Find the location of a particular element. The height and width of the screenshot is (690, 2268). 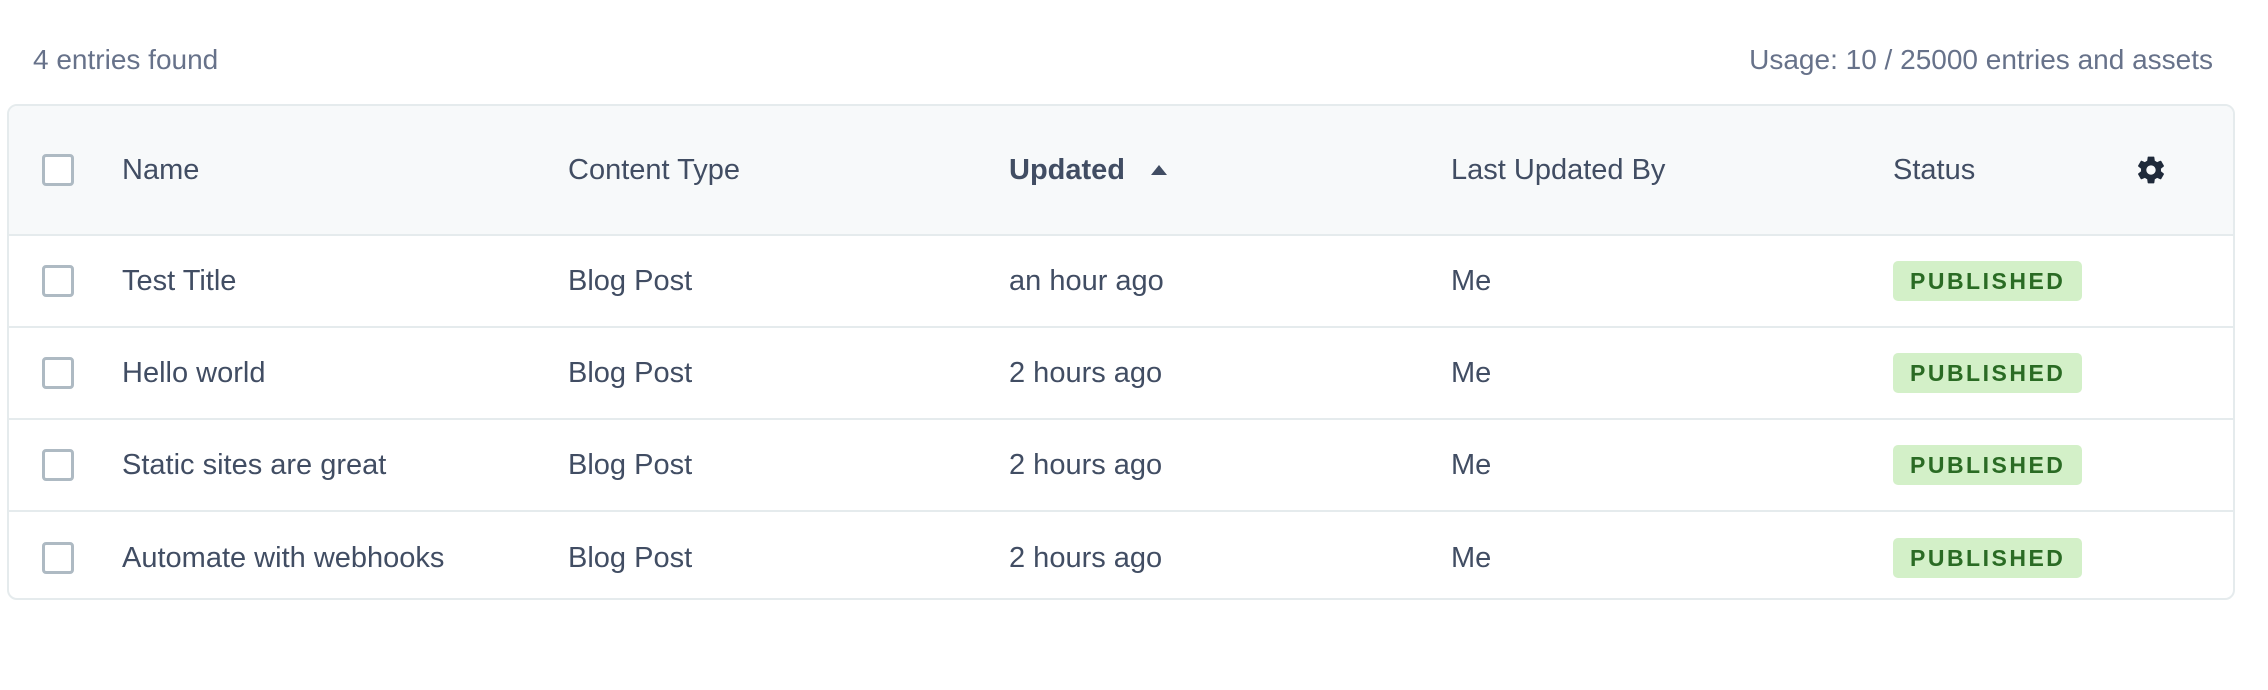

select-all-checkbox is located at coordinates (58, 170).